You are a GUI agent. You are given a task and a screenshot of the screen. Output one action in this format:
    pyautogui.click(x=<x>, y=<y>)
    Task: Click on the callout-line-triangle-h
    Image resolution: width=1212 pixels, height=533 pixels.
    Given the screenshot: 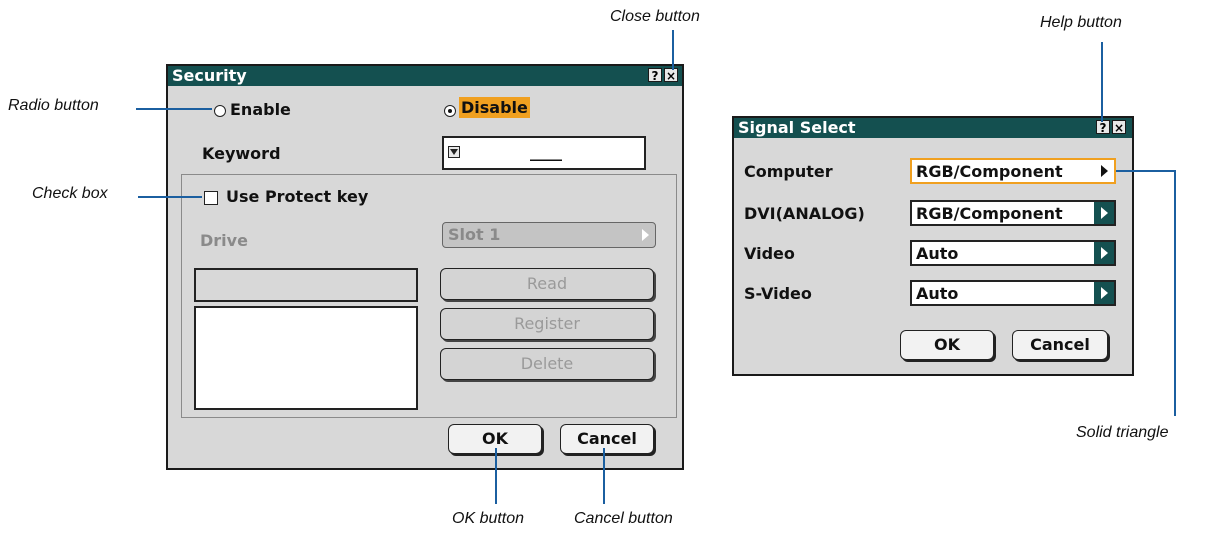 What is the action you would take?
    pyautogui.click(x=1146, y=171)
    